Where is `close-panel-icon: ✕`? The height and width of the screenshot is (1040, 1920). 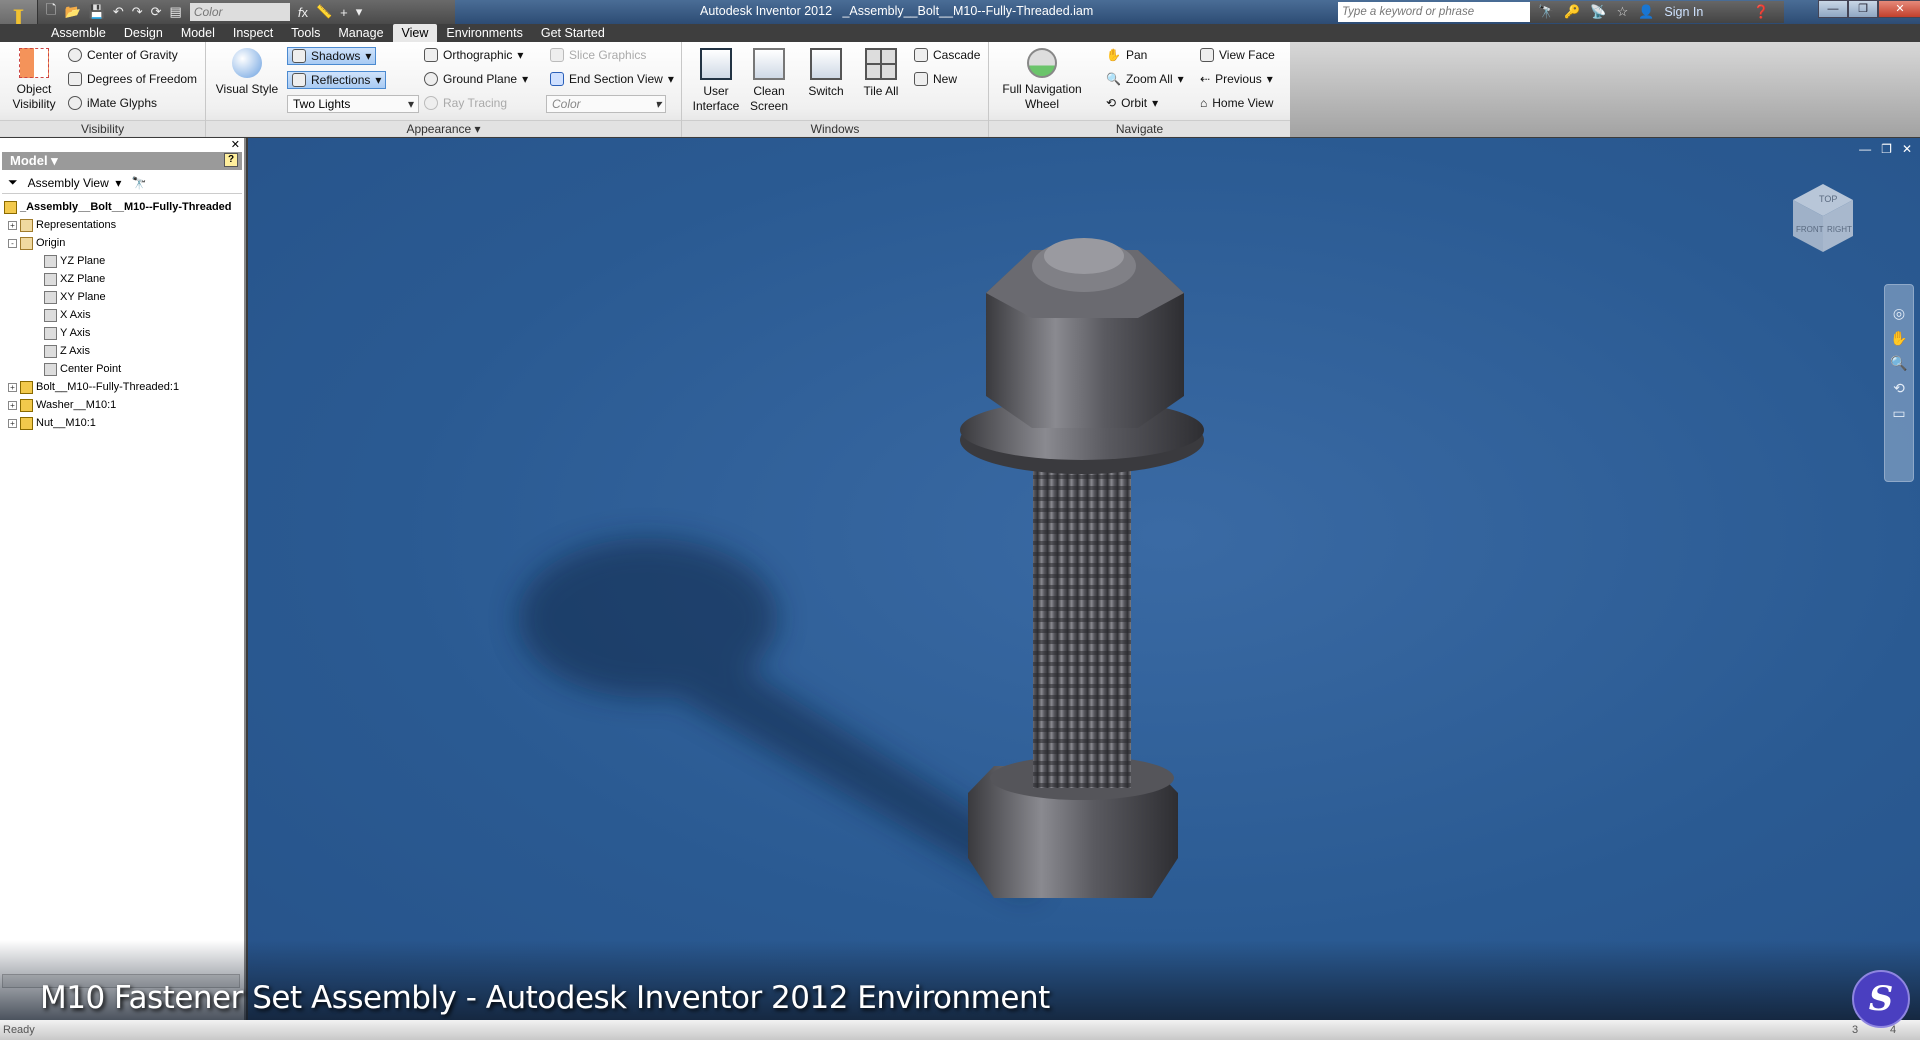 close-panel-icon: ✕ is located at coordinates (235, 144).